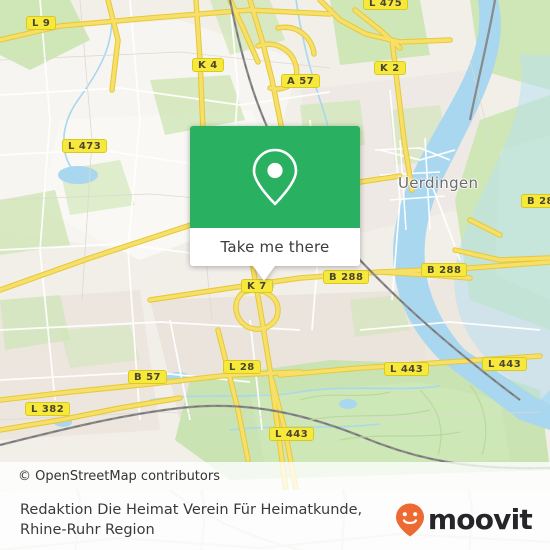 The width and height of the screenshot is (550, 550). What do you see at coordinates (208, 65) in the screenshot?
I see `road-shield: K 4` at bounding box center [208, 65].